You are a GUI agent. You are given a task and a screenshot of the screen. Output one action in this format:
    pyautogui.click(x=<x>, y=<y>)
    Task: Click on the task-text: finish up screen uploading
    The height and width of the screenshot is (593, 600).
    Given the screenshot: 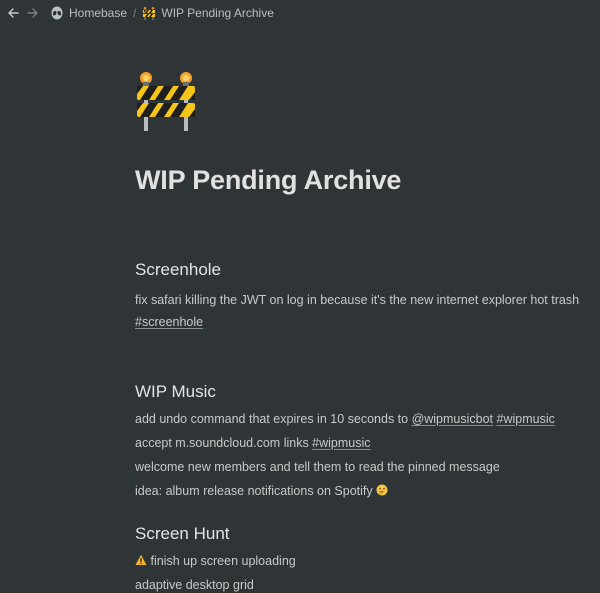 What is the action you would take?
    pyautogui.click(x=223, y=561)
    